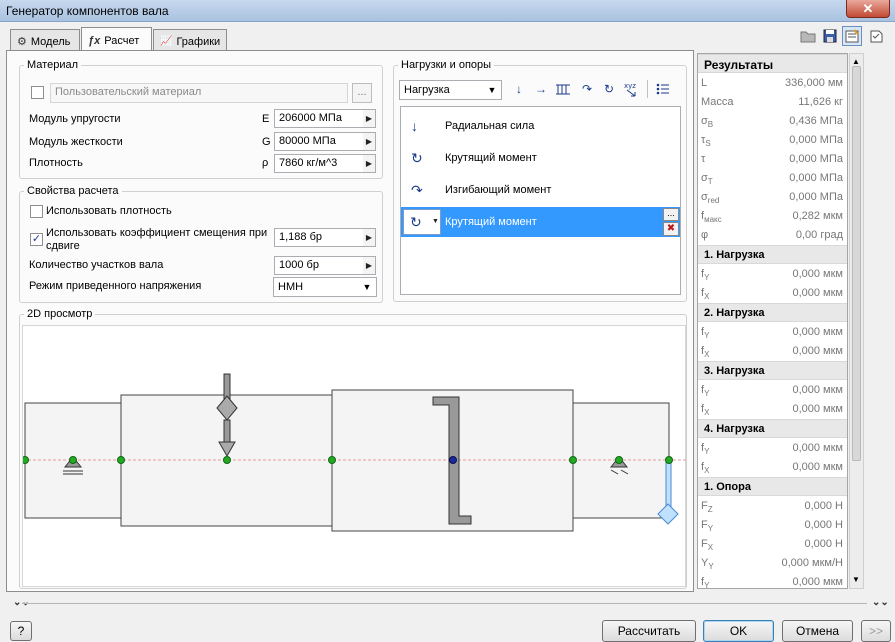 This screenshot has width=895, height=642. What do you see at coordinates (450, 90) in the screenshot?
I see `load-type-select: Нагрузка ▼` at bounding box center [450, 90].